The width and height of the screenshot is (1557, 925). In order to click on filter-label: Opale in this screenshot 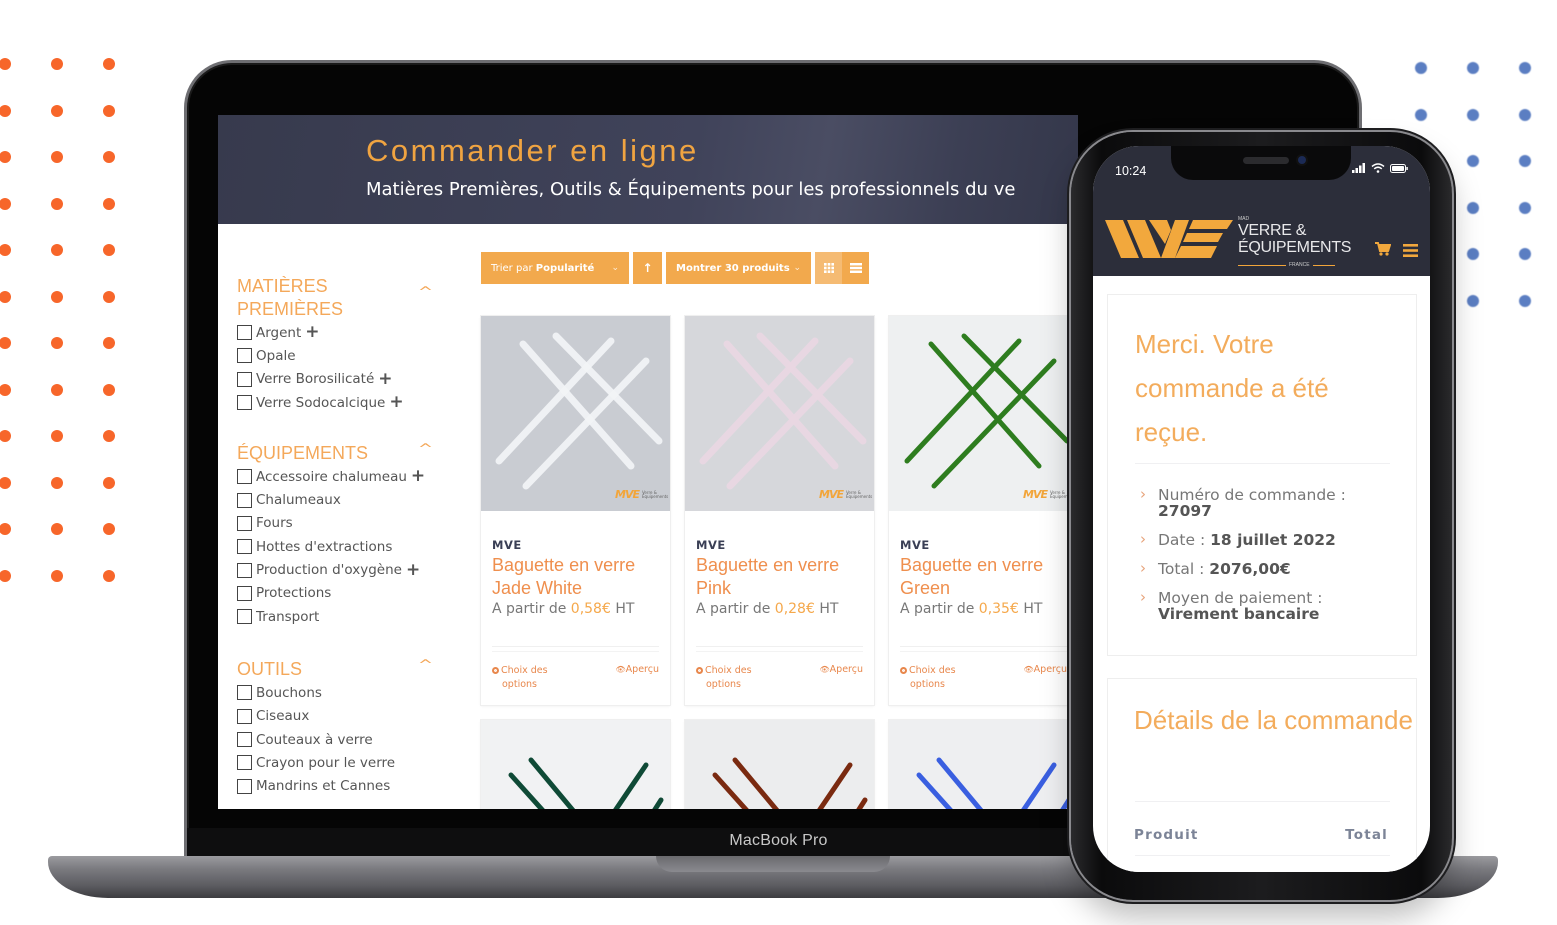, I will do `click(276, 355)`.